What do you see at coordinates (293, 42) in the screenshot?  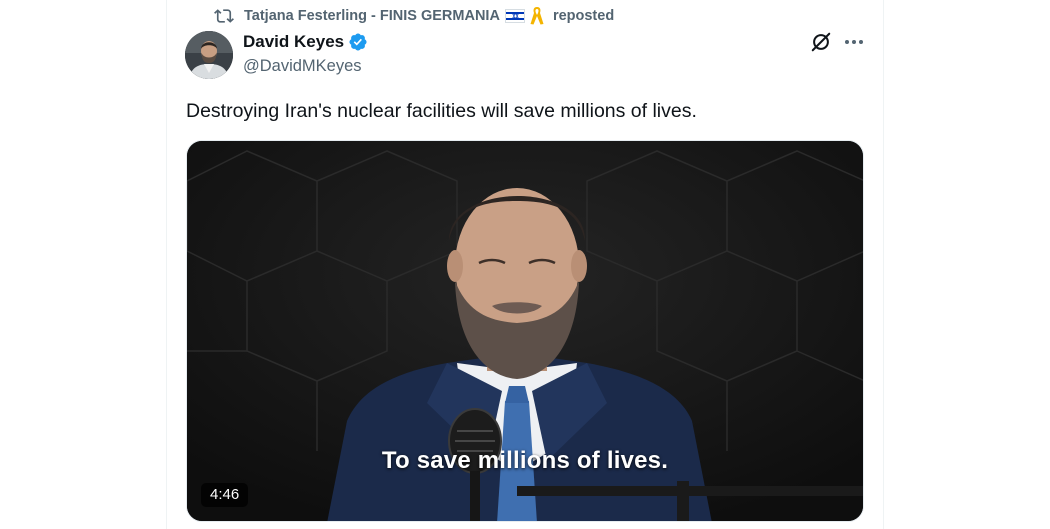 I see `author-display-name: David Keyes` at bounding box center [293, 42].